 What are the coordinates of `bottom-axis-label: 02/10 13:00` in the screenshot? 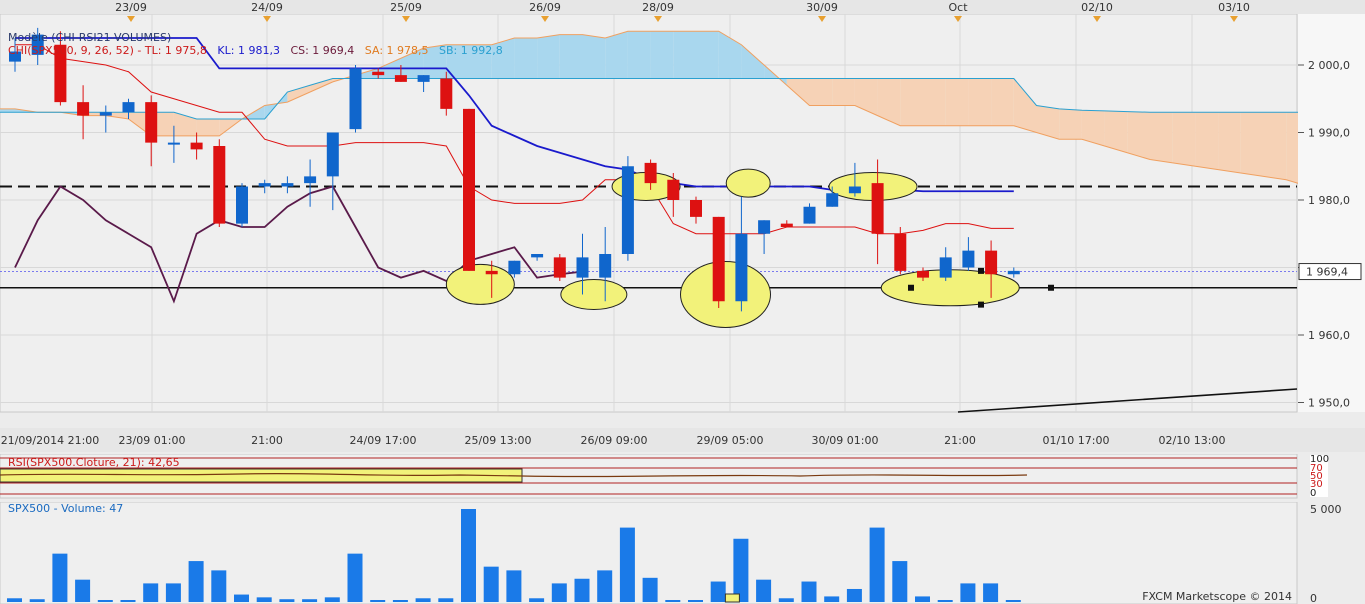 It's located at (1192, 440).